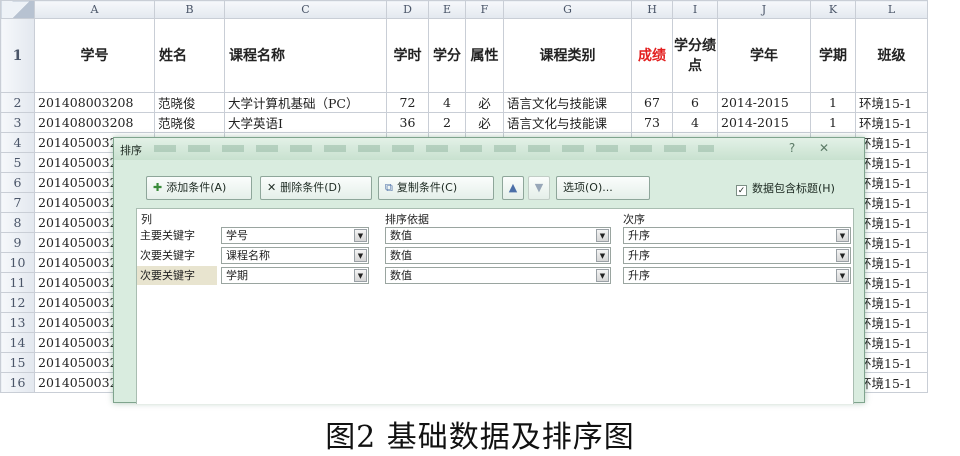 Image resolution: width=960 pixels, height=456 pixels. Describe the element at coordinates (824, 148) in the screenshot. I see `close-icon: ✕` at that location.